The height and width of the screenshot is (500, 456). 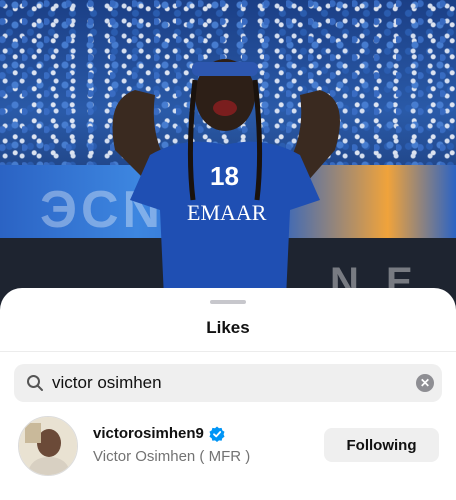 I want to click on verified-badge-icon, so click(x=217, y=434).